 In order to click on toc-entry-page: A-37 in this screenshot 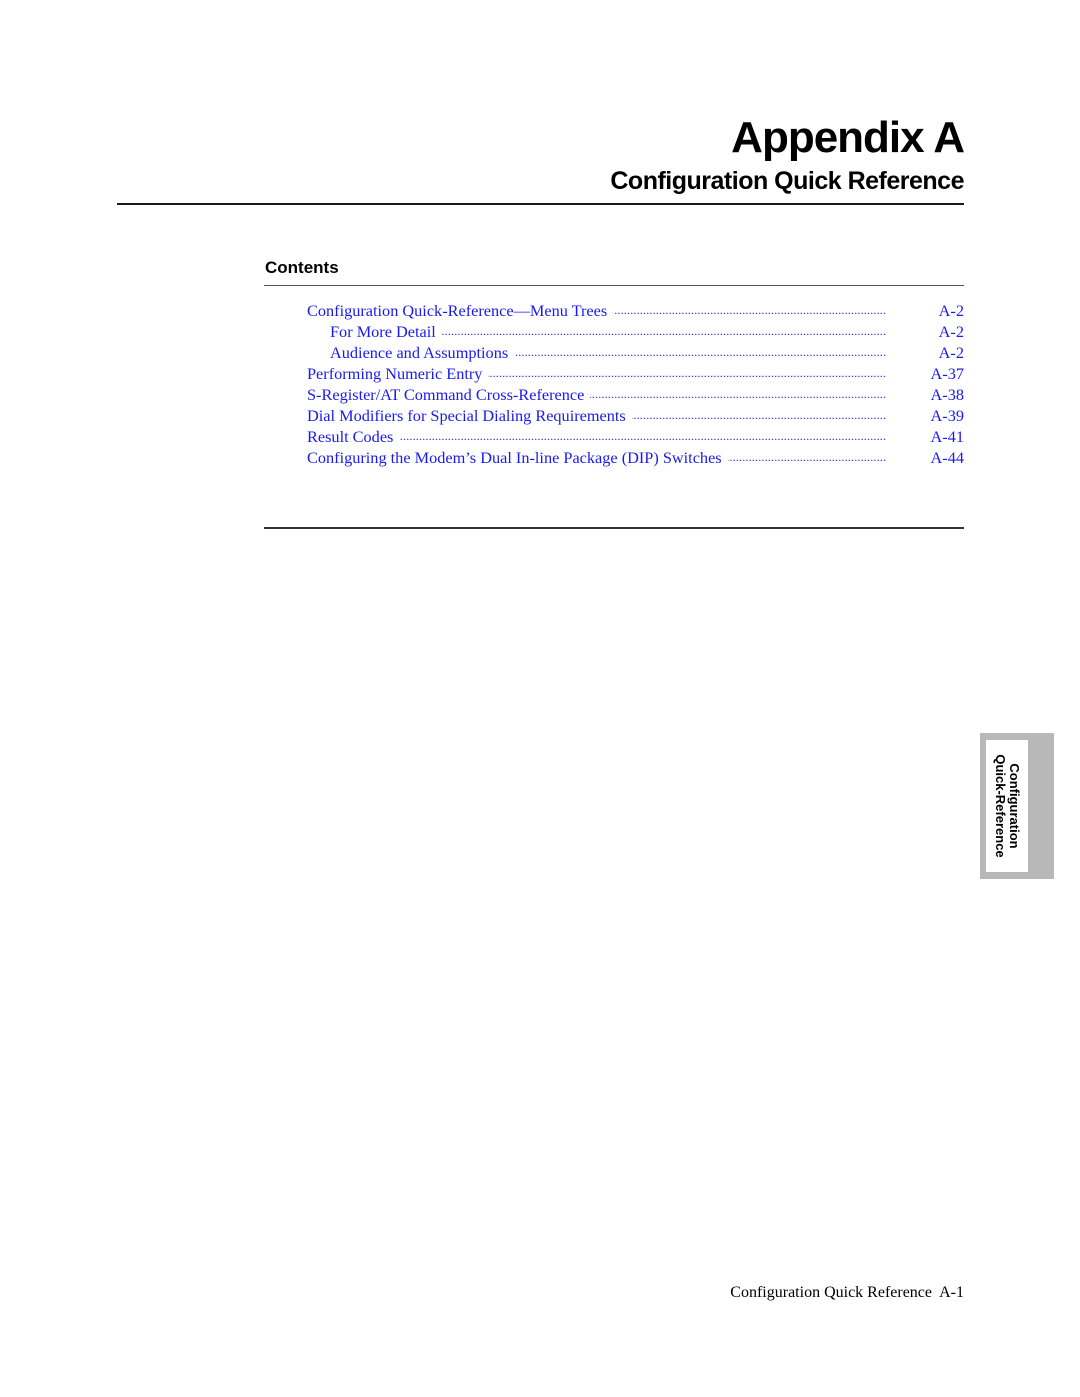, I will do `click(947, 373)`.